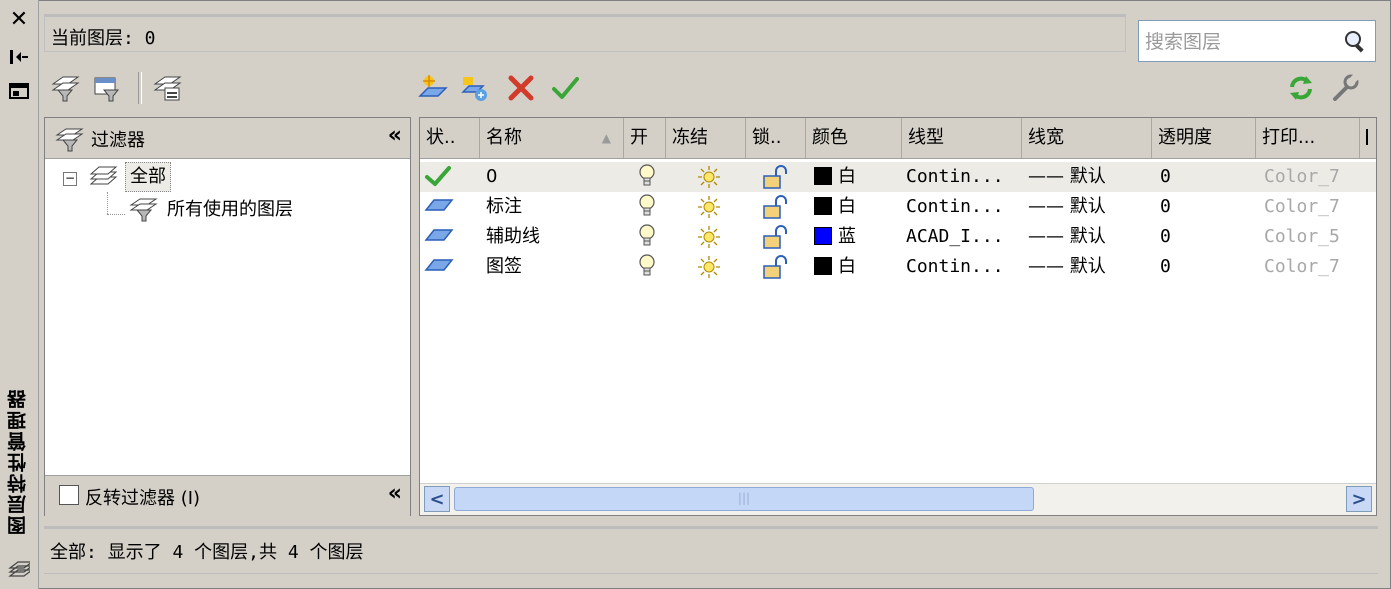  What do you see at coordinates (711, 550) in the screenshot?
I see `status-bar: 全部: 显示了 4 个图层,共 4 个图层` at bounding box center [711, 550].